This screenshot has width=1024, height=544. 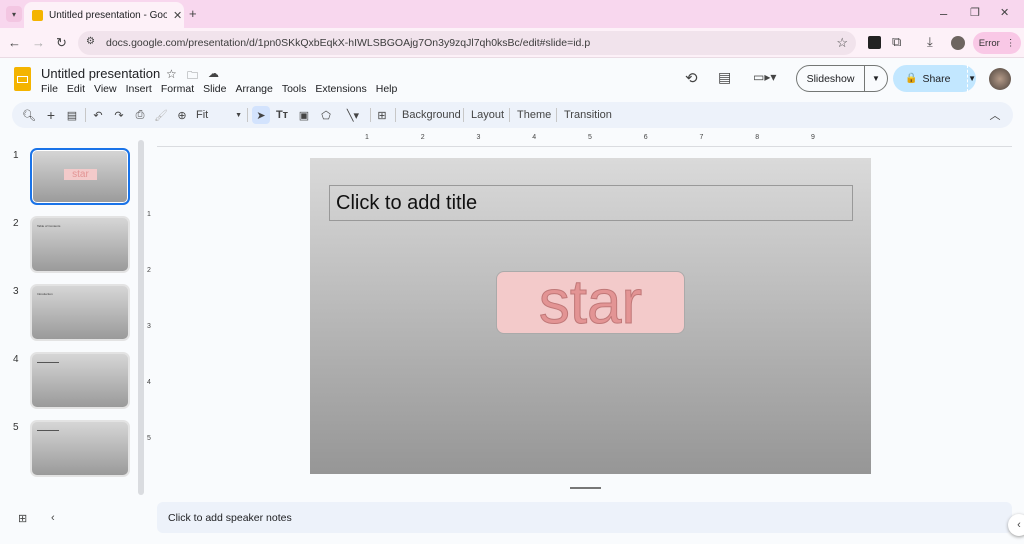 What do you see at coordinates (90, 41) in the screenshot?
I see `site-info-icon: ⚙` at bounding box center [90, 41].